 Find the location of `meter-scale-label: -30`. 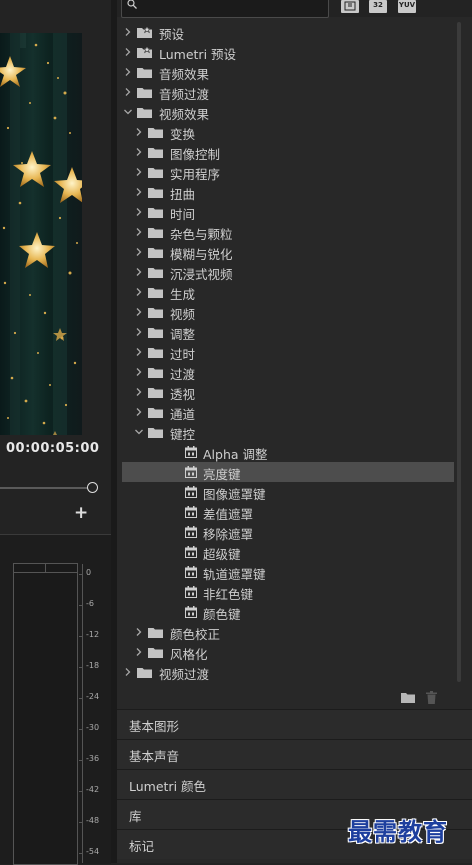

meter-scale-label: -30 is located at coordinates (93, 727).